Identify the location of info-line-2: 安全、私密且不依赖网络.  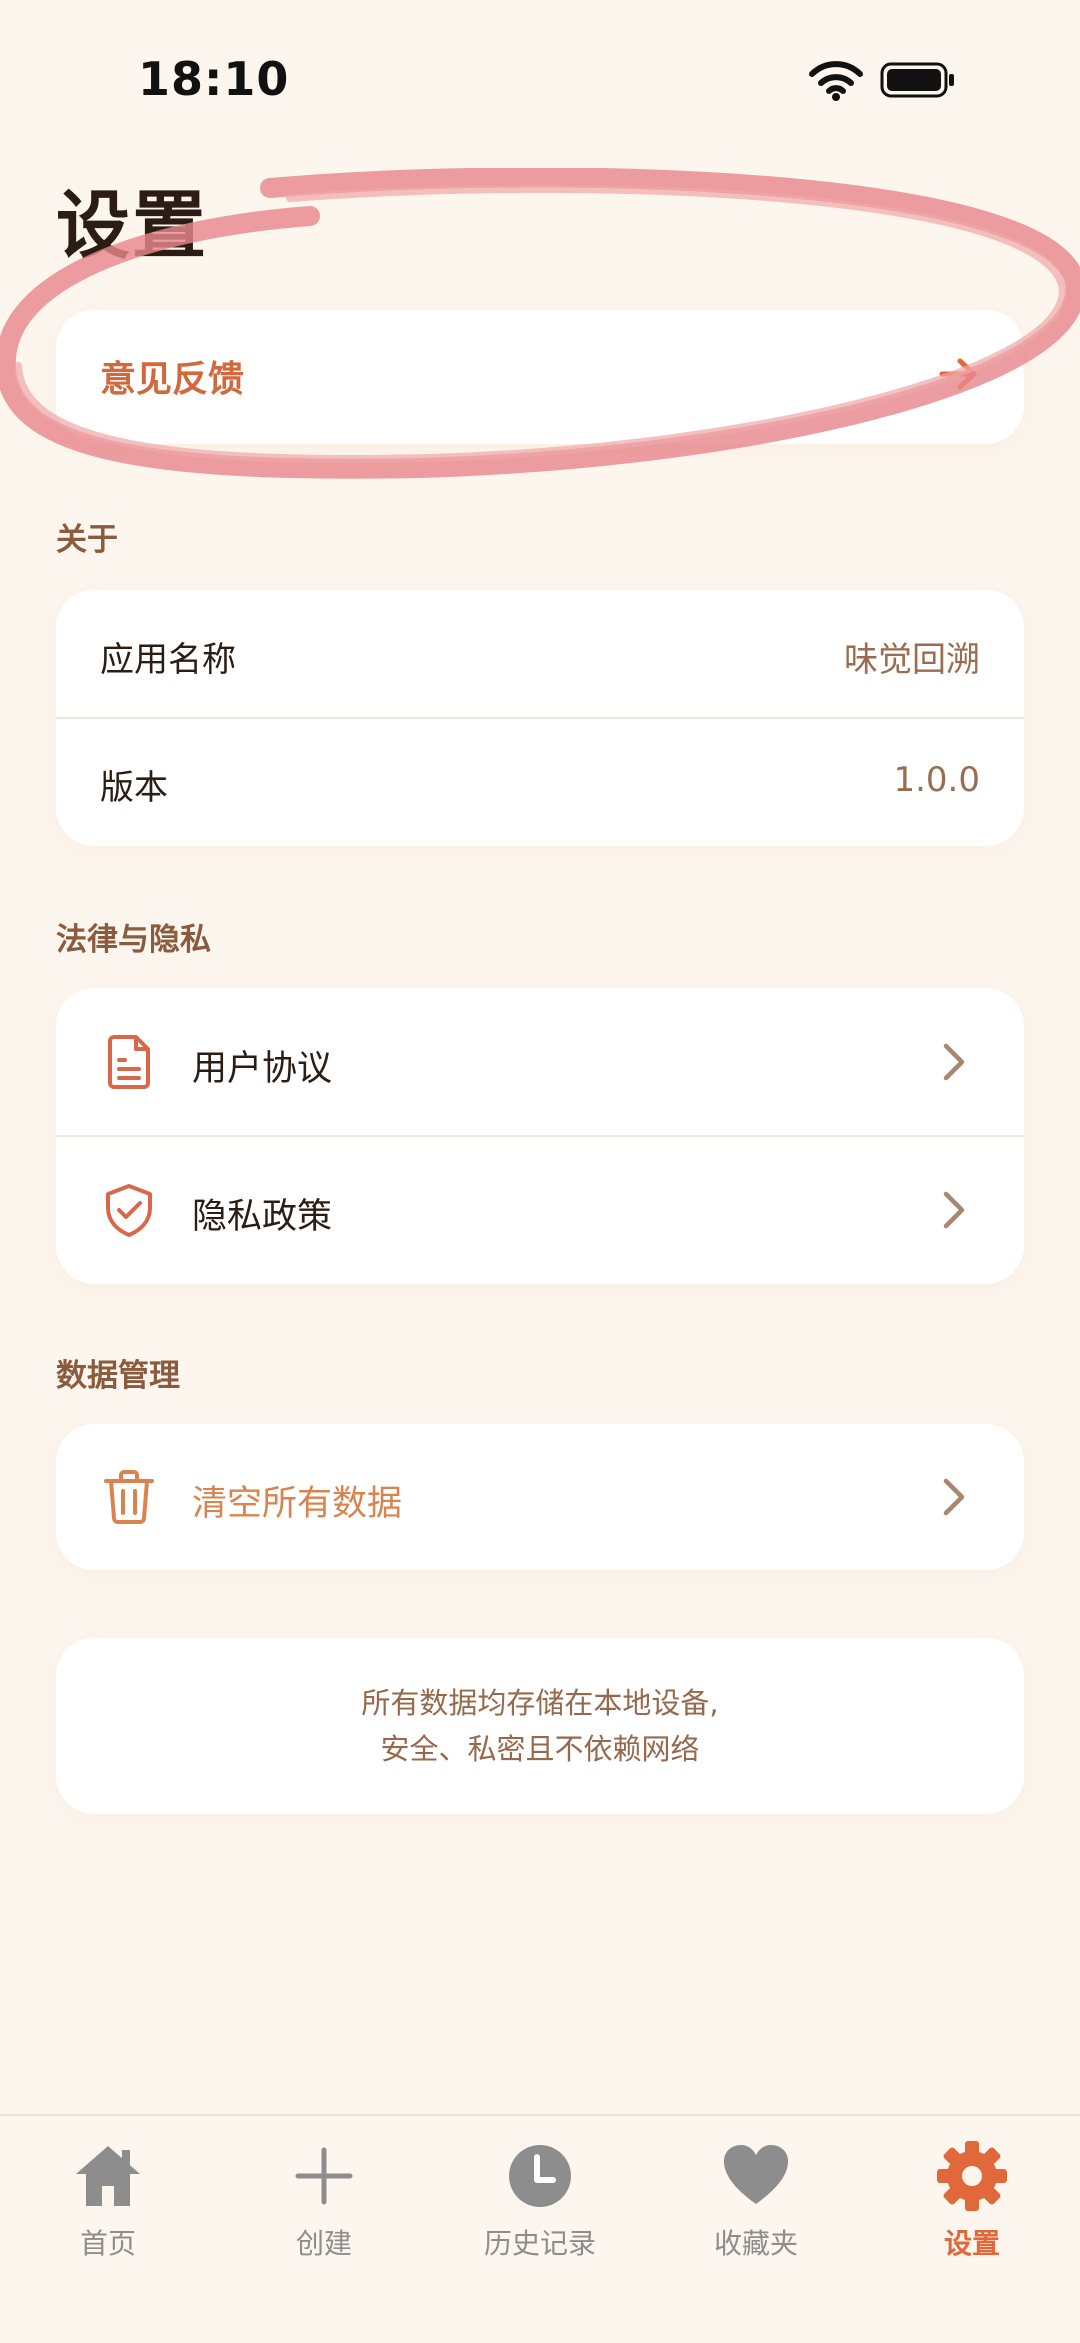
(540, 1749).